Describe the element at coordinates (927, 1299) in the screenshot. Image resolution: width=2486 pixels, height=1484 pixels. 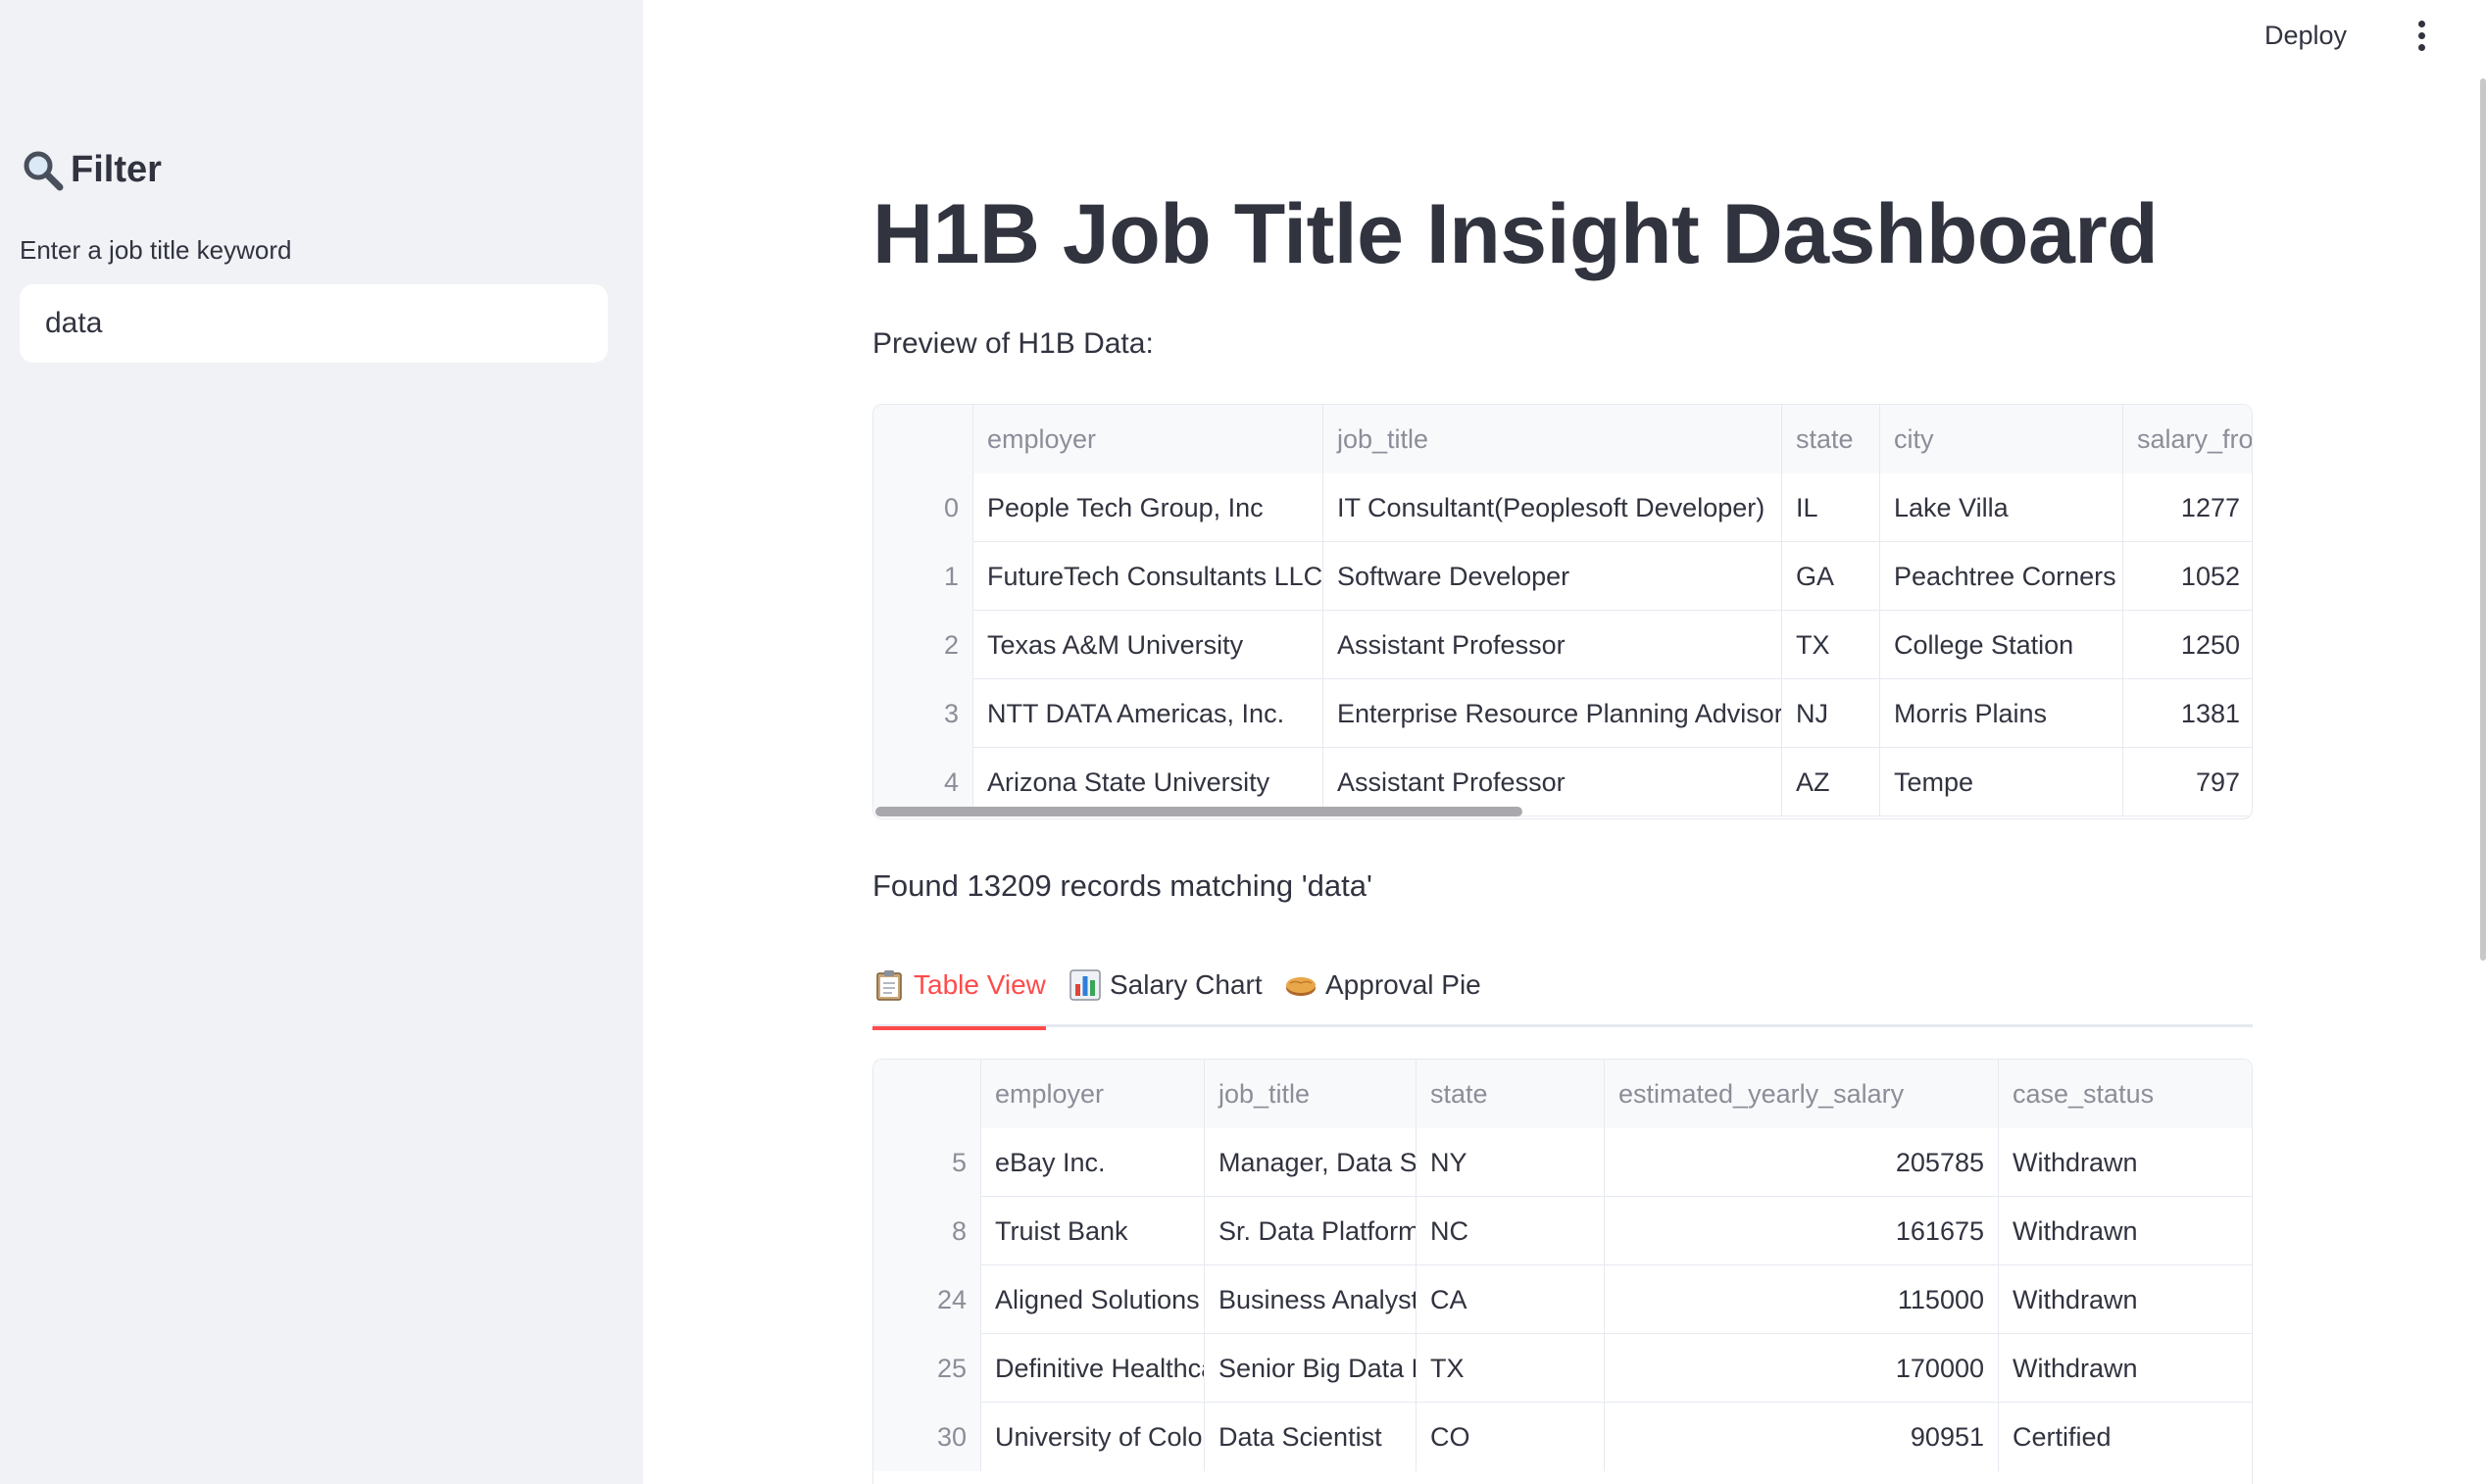
I see `row-index: 24` at that location.